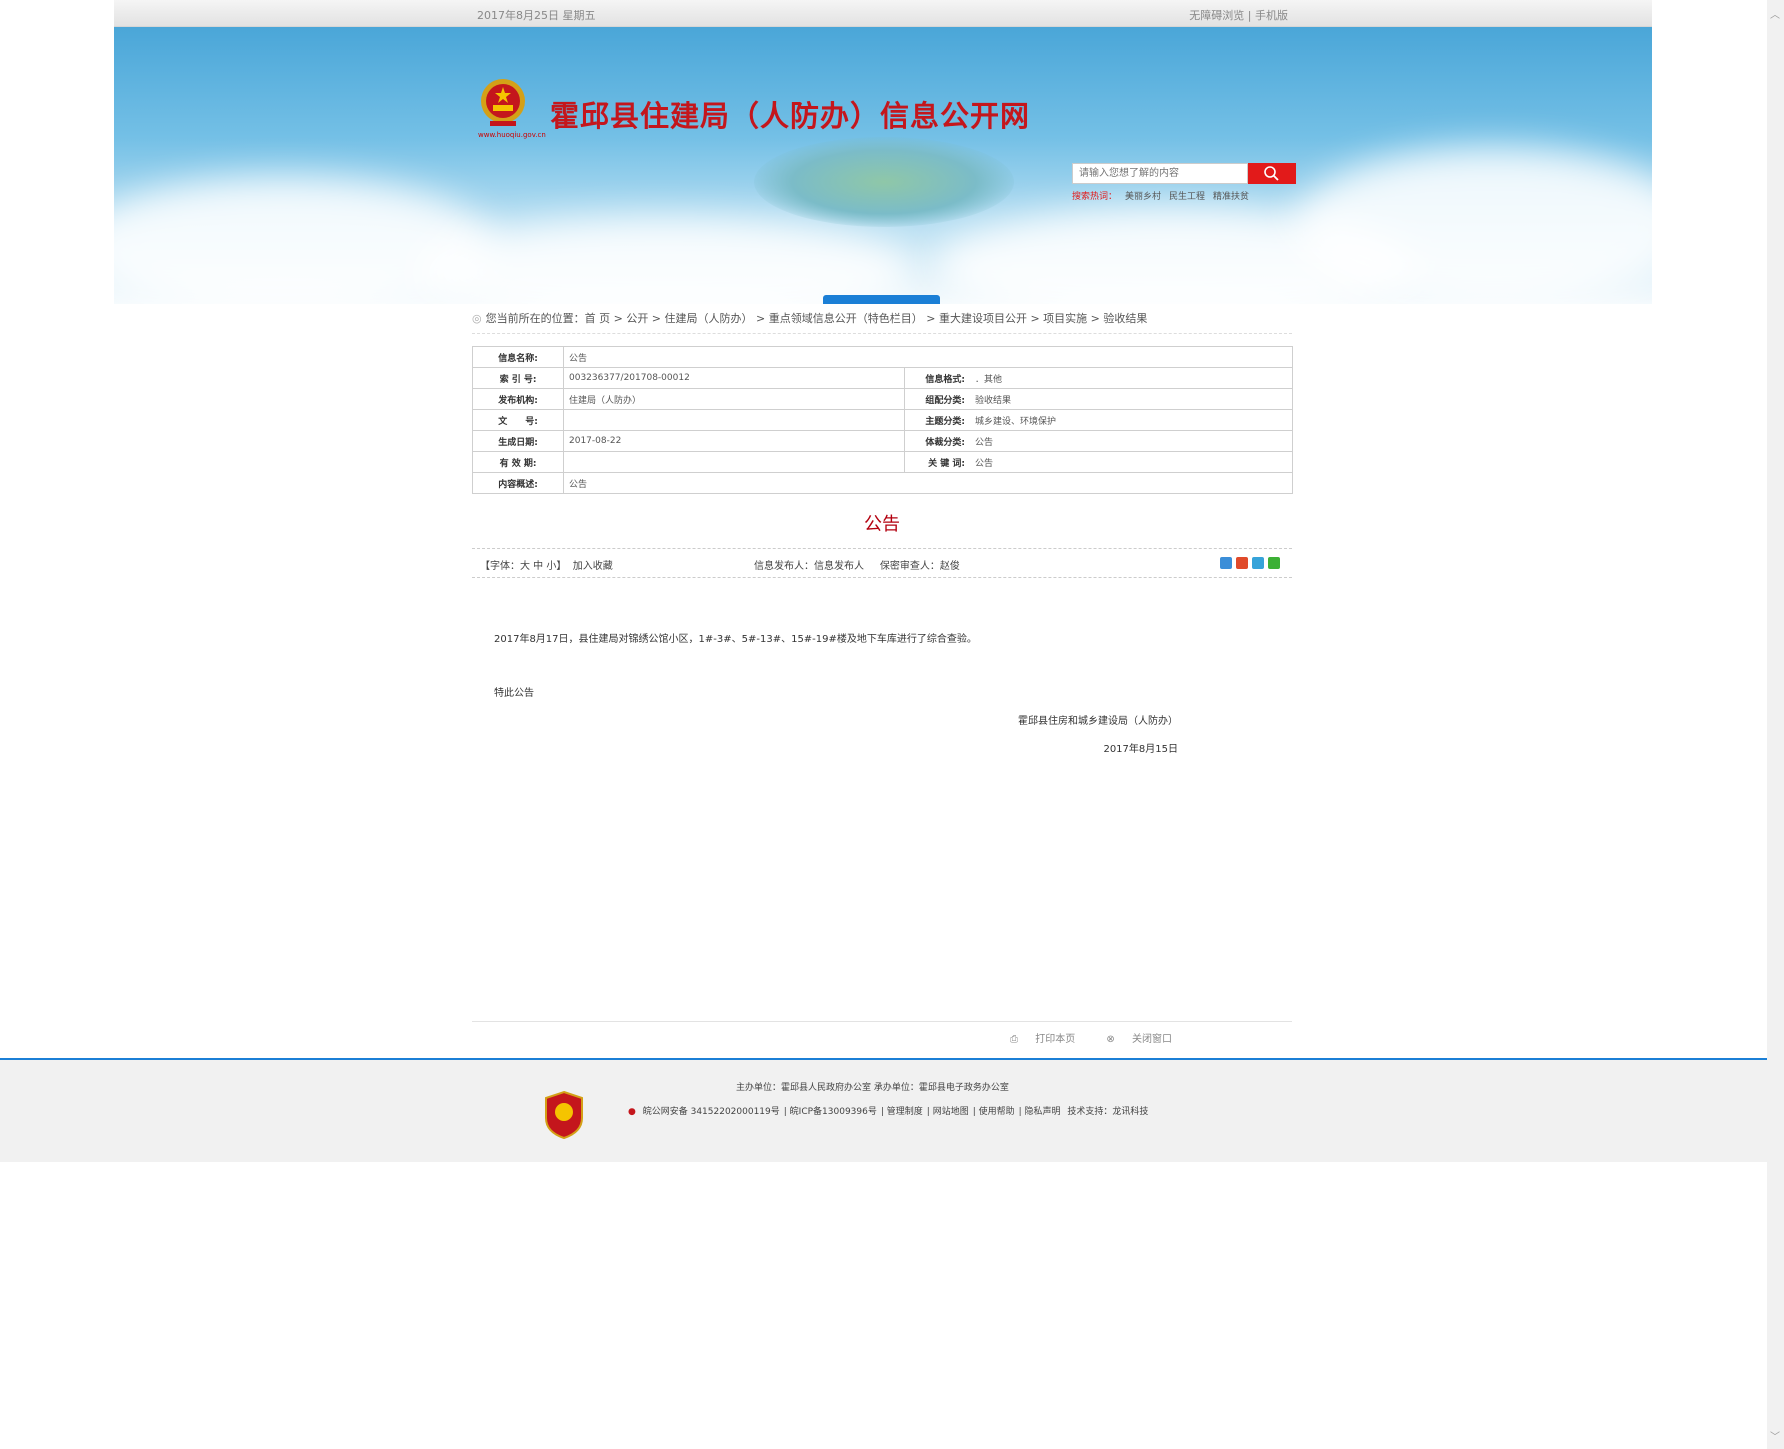 This screenshot has height=1449, width=1784. Describe the element at coordinates (1775, 724) in the screenshot. I see `vertical-scrollbar: ︿ ﹀` at that location.